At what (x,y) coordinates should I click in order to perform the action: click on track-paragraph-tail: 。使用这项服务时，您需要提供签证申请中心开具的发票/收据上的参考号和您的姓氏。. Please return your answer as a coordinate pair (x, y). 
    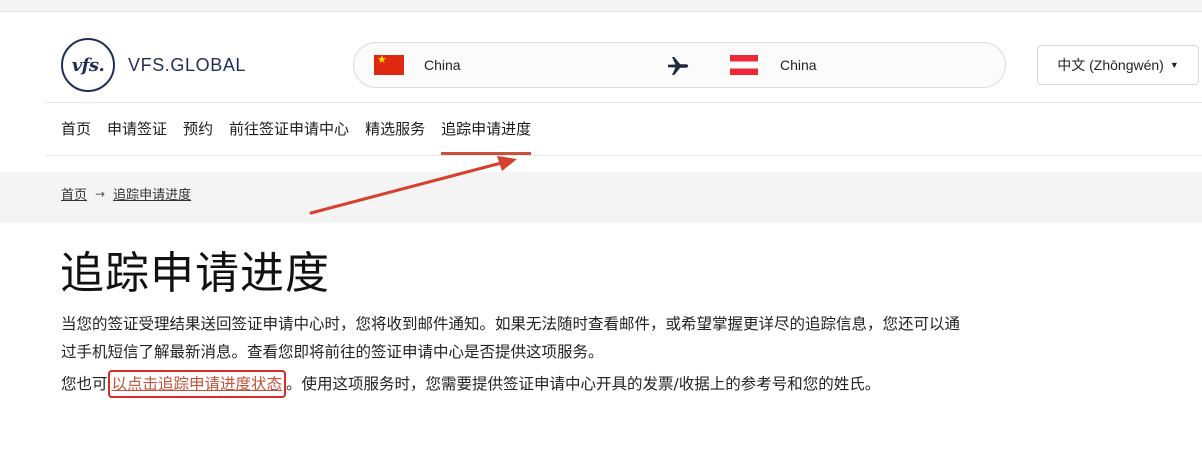
    Looking at the image, I should click on (583, 384).